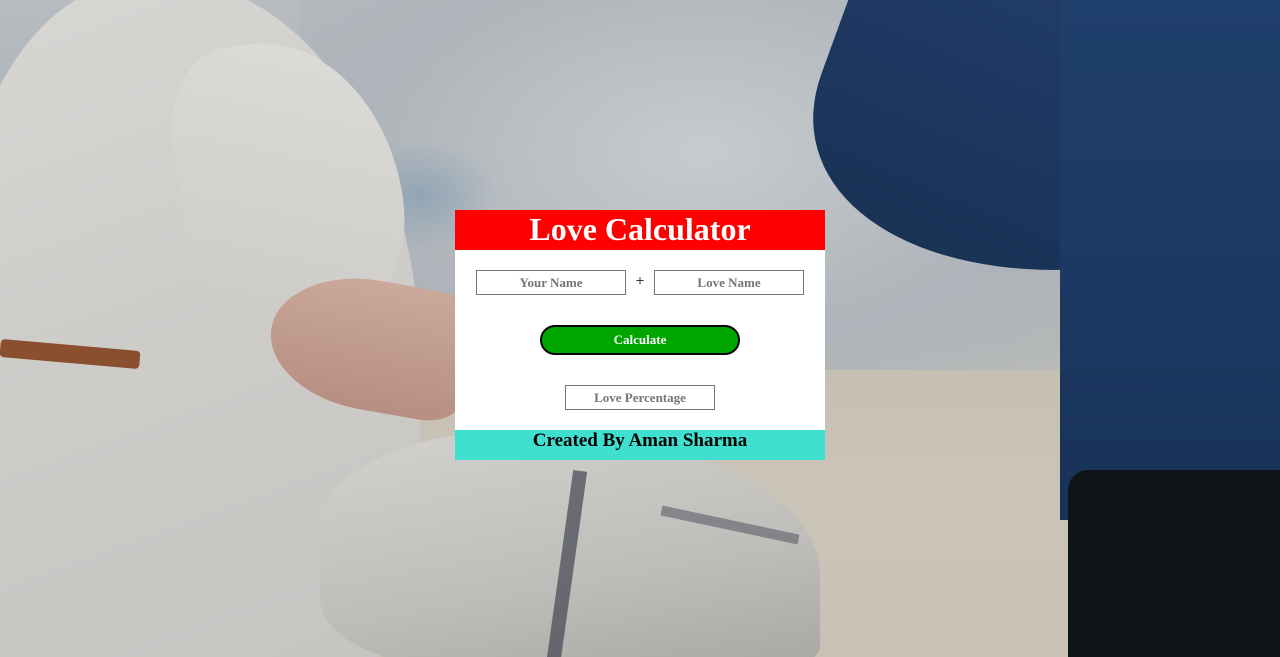 This screenshot has height=657, width=1280. What do you see at coordinates (640, 397) in the screenshot?
I see `love-percentage-field` at bounding box center [640, 397].